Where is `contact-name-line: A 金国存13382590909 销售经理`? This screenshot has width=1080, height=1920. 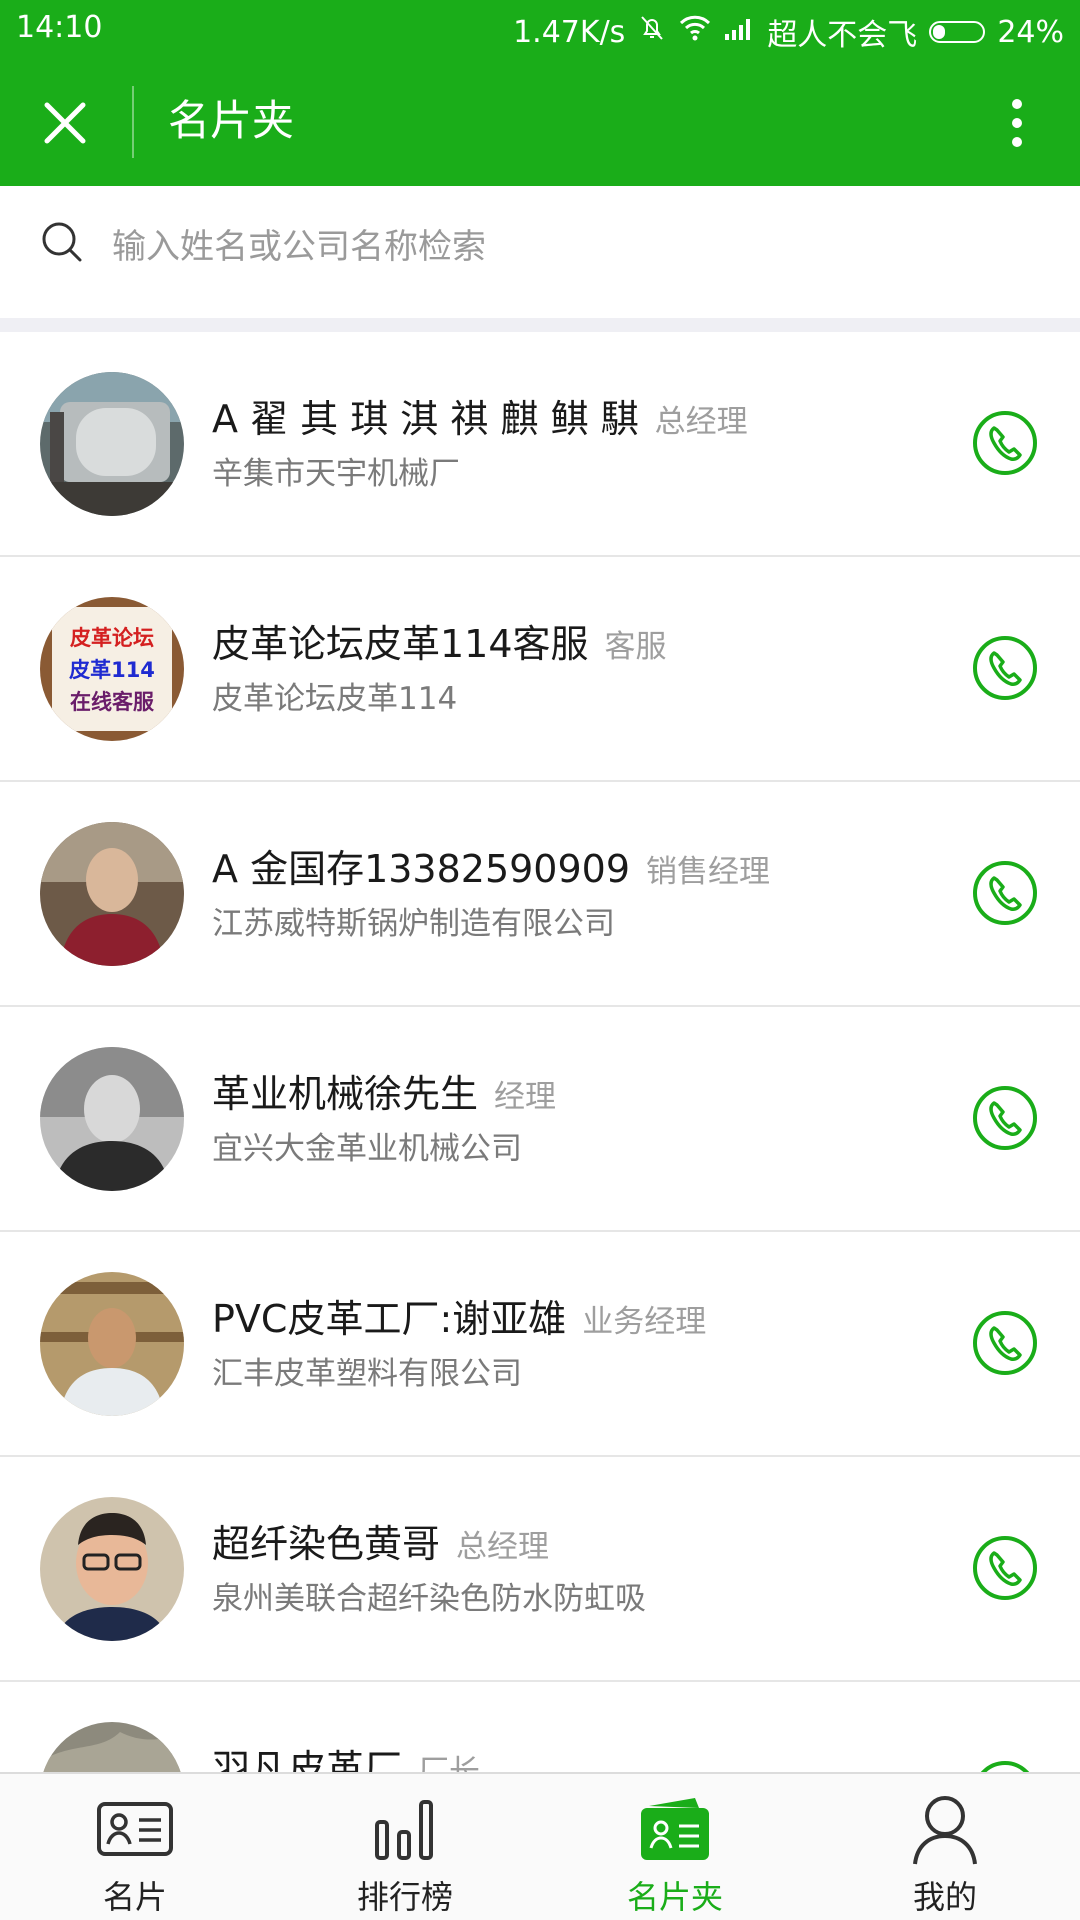 contact-name-line: A 金国存13382590909 销售经理 is located at coordinates (491, 865).